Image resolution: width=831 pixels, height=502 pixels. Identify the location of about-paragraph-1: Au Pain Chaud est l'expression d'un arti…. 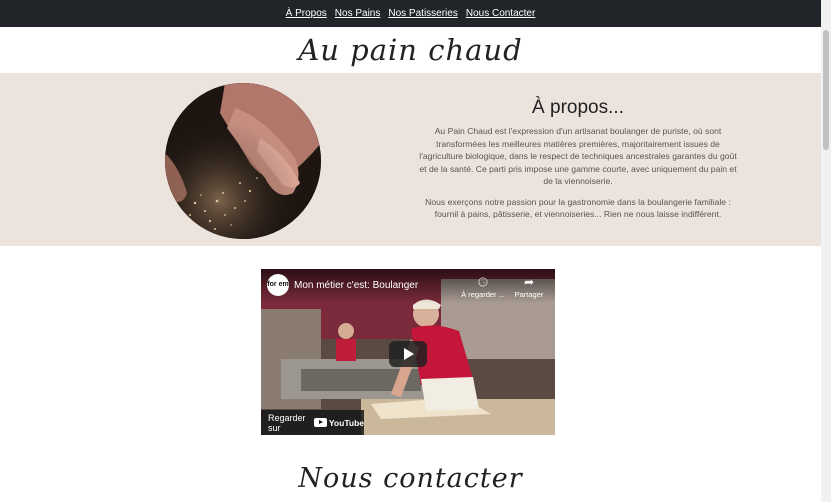
(578, 156).